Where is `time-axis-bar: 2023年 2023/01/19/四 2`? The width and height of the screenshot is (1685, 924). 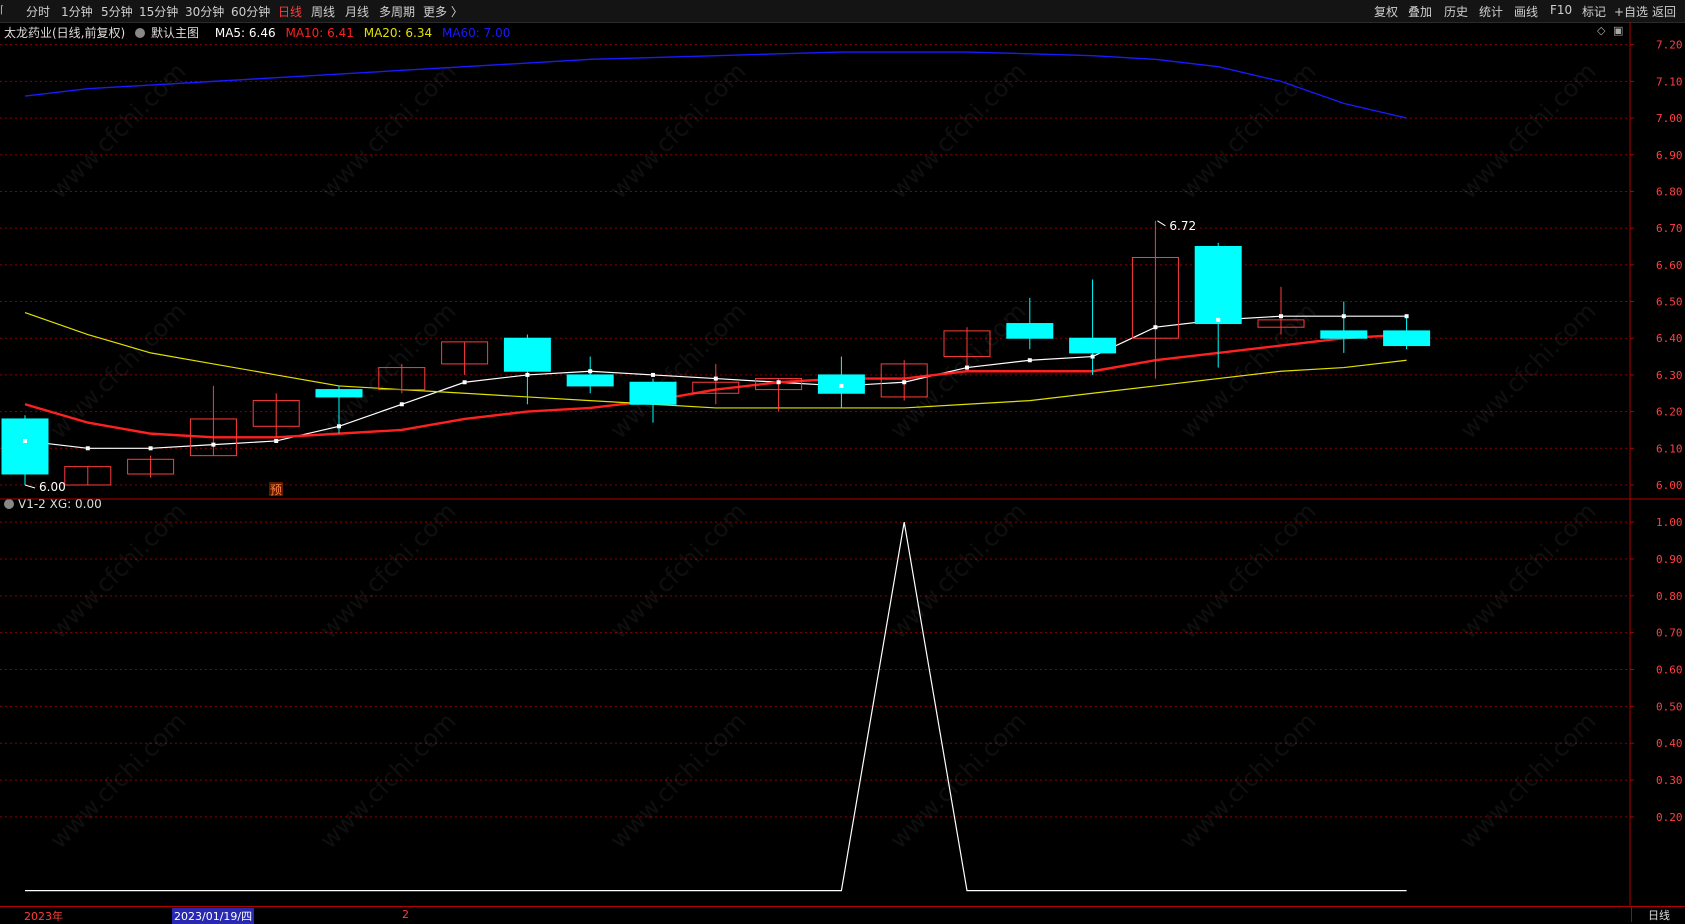 time-axis-bar: 2023年 2023/01/19/四 2 is located at coordinates (842, 915).